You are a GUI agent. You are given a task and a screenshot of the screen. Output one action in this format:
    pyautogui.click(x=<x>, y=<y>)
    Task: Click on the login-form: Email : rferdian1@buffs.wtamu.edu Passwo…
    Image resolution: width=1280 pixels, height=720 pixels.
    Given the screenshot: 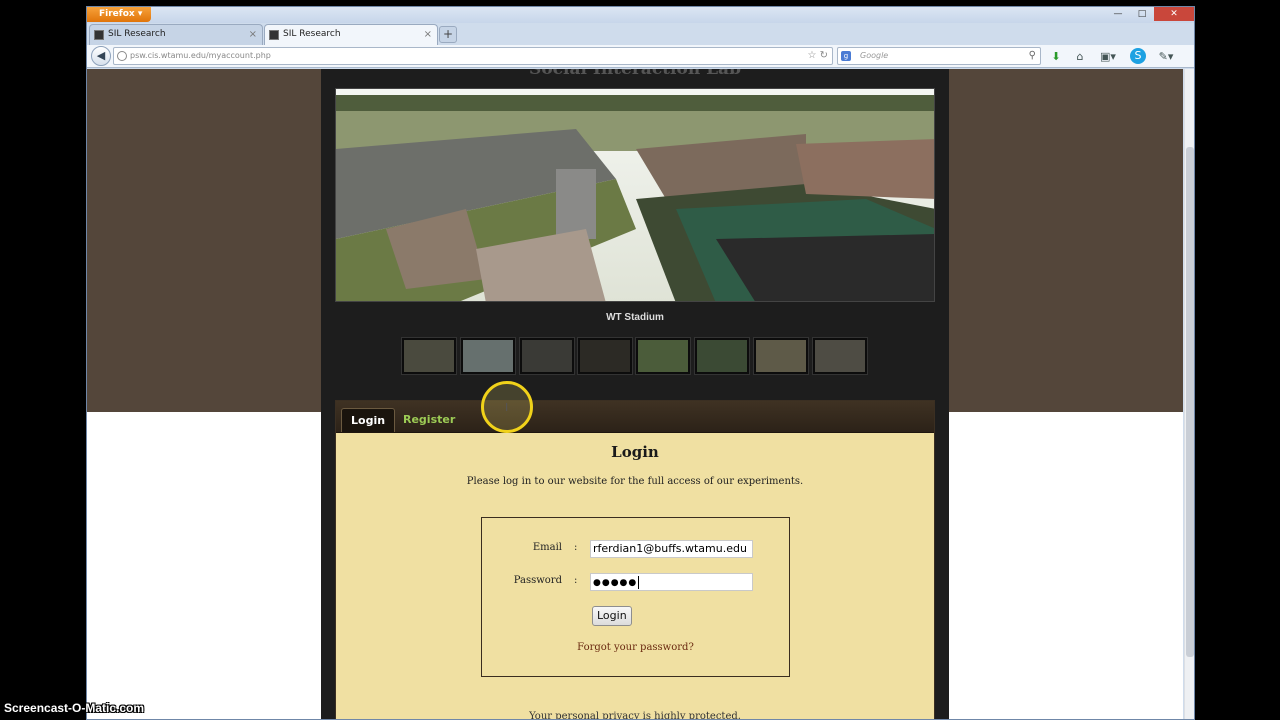 What is the action you would take?
    pyautogui.click(x=635, y=597)
    